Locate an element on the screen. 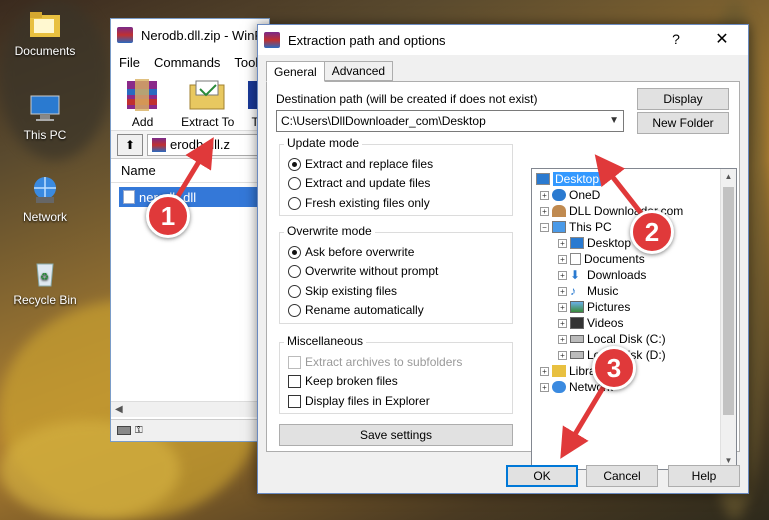 Image resolution: width=769 pixels, height=520 pixels. winrar-menubar: File Commands Tools is located at coordinates (190, 62).